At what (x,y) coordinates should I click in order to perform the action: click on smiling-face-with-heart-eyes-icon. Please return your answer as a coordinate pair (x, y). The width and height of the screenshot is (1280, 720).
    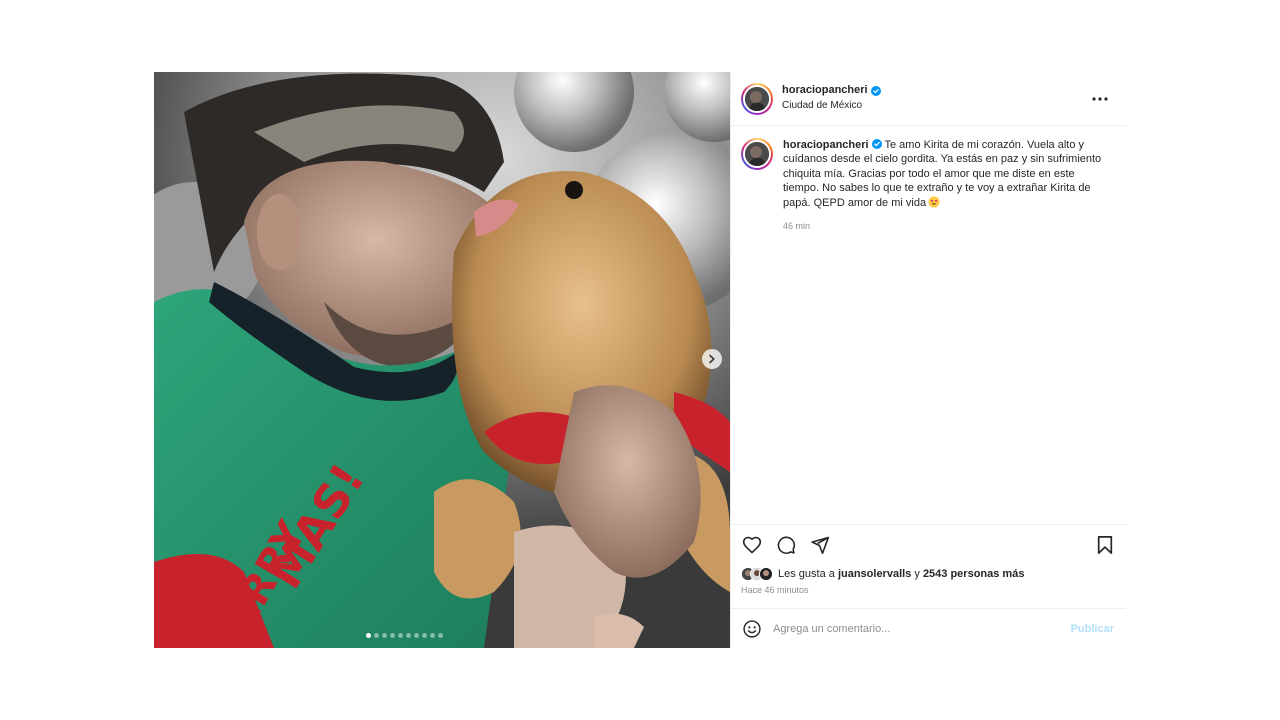
    Looking at the image, I should click on (934, 202).